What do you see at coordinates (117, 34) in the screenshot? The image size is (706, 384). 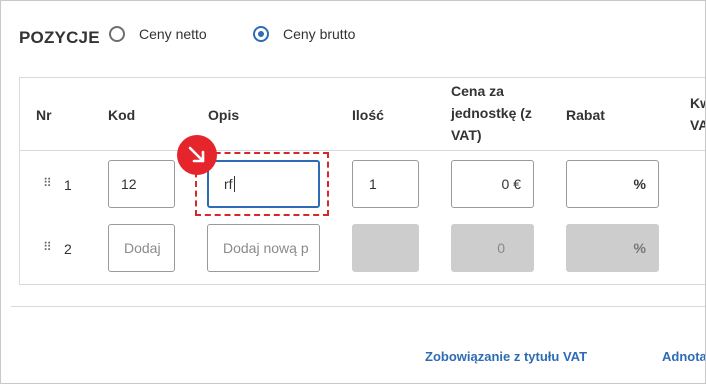 I see `radio-button-unchecked` at bounding box center [117, 34].